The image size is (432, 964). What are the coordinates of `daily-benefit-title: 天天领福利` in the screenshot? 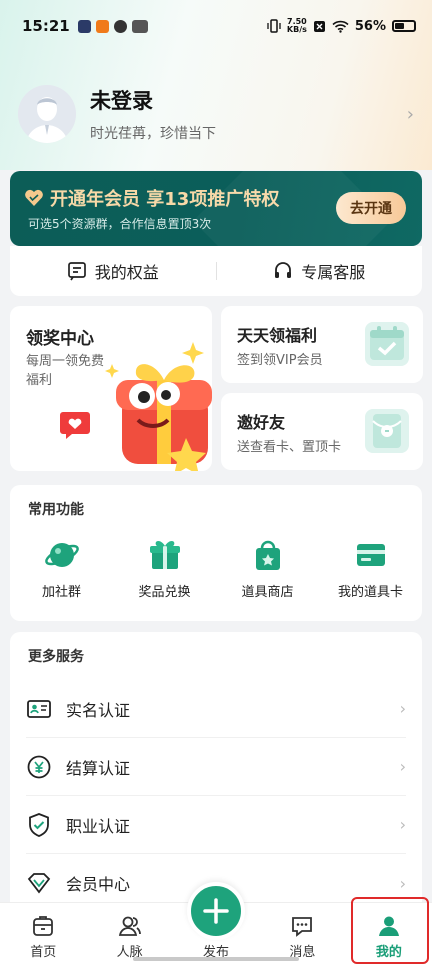 It's located at (277, 335).